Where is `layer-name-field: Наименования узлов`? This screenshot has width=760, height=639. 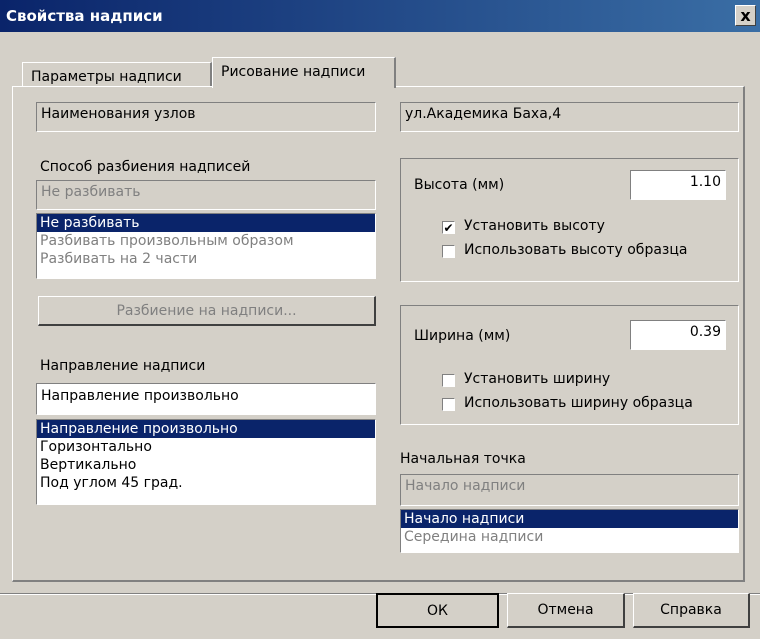
layer-name-field: Наименования узлов is located at coordinates (206, 117).